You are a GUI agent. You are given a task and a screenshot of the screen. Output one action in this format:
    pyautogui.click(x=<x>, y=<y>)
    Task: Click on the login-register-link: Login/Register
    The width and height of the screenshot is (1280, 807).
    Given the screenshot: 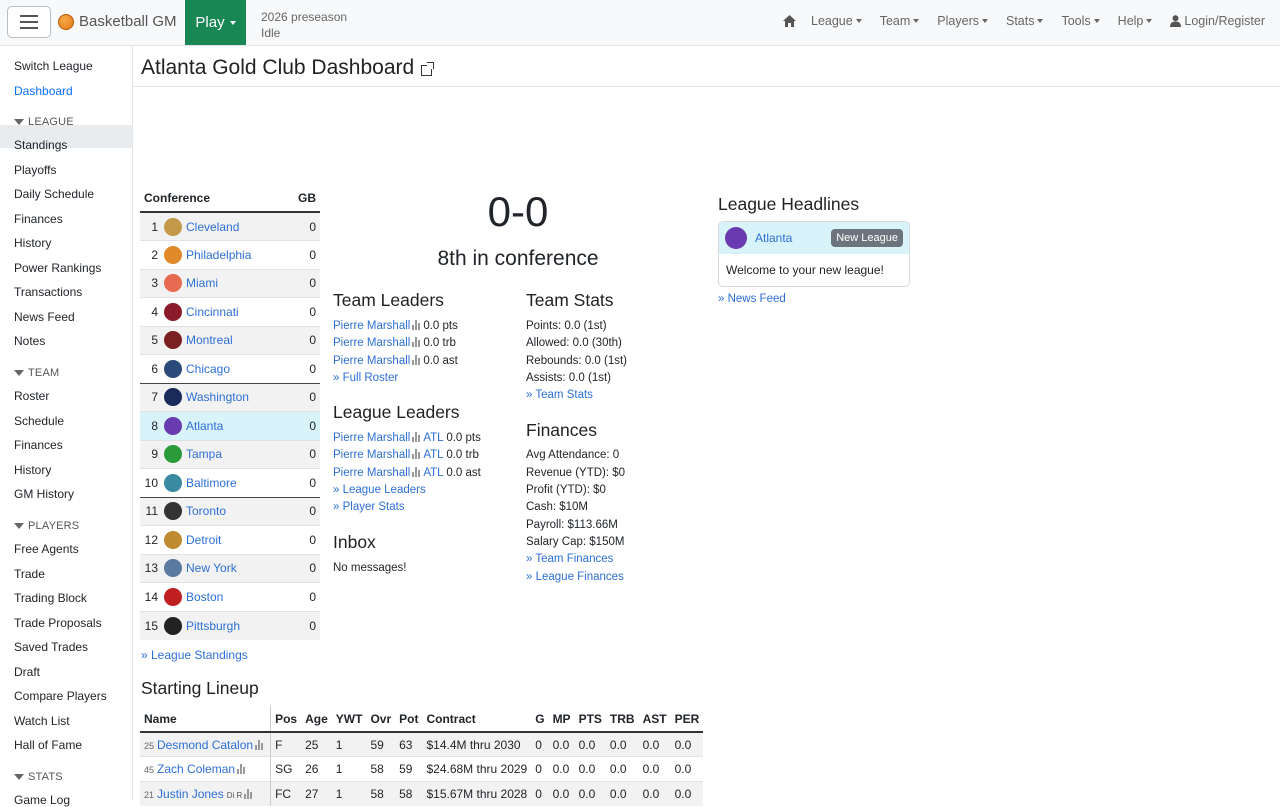 What is the action you would take?
    pyautogui.click(x=1217, y=21)
    